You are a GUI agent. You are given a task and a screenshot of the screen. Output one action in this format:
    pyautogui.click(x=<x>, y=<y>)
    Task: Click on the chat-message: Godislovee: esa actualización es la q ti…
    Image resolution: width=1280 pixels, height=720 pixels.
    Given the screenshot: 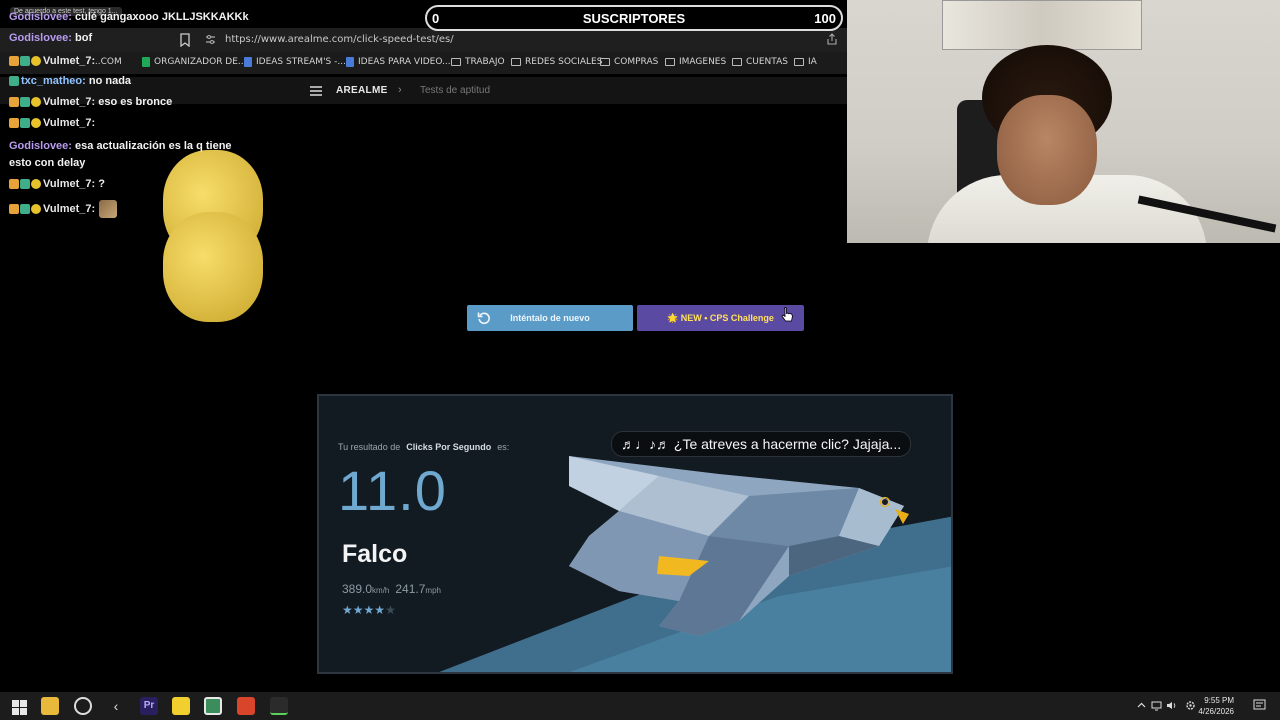 What is the action you would take?
    pyautogui.click(x=120, y=146)
    